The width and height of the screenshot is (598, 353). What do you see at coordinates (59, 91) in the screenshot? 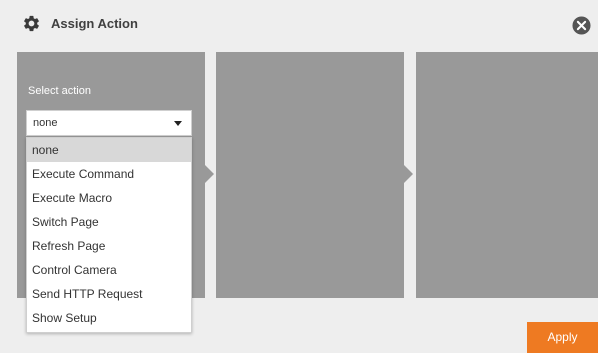
I see `select-action-label: Select action` at bounding box center [59, 91].